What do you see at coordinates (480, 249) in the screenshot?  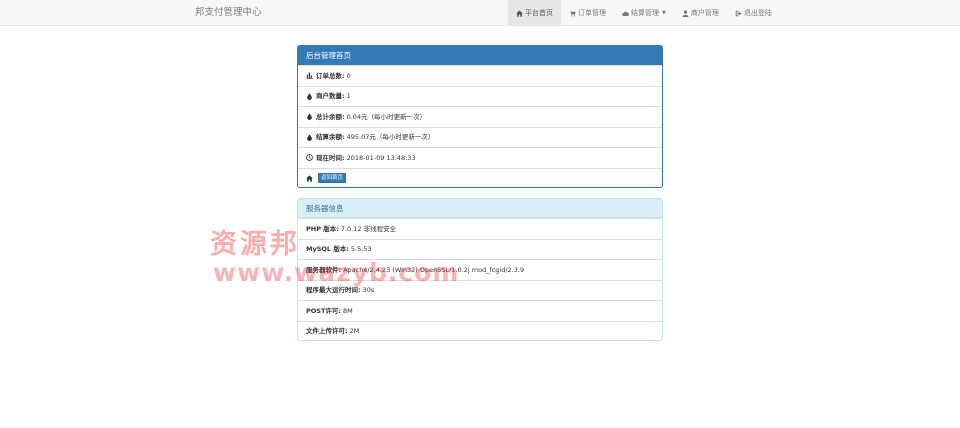 I see `list-item-mysql-version: MySQL 版本: 5.5.53` at bounding box center [480, 249].